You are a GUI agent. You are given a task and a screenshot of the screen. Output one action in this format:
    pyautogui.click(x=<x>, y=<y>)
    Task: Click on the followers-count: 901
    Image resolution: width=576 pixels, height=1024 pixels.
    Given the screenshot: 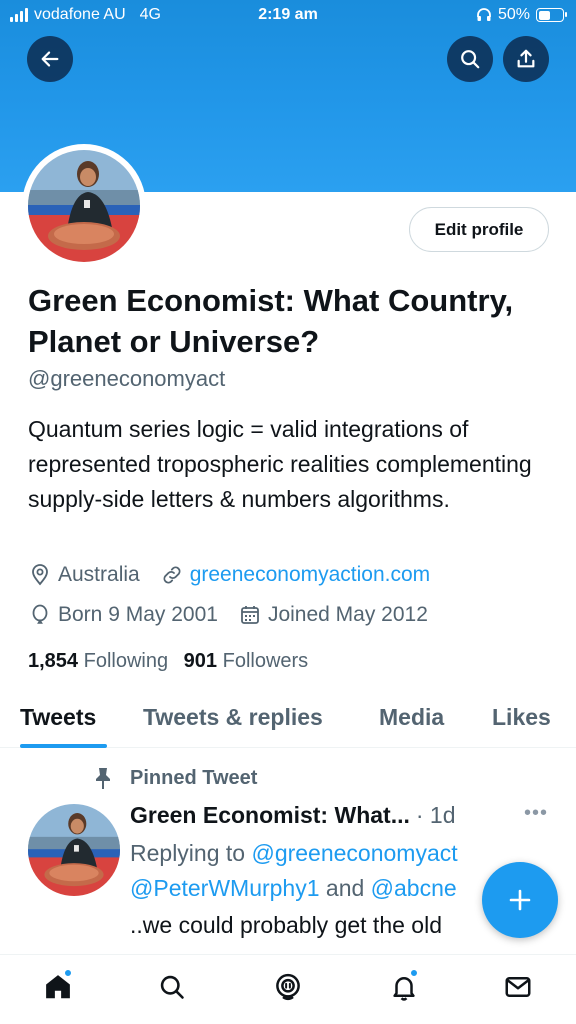 What is the action you would take?
    pyautogui.click(x=200, y=661)
    